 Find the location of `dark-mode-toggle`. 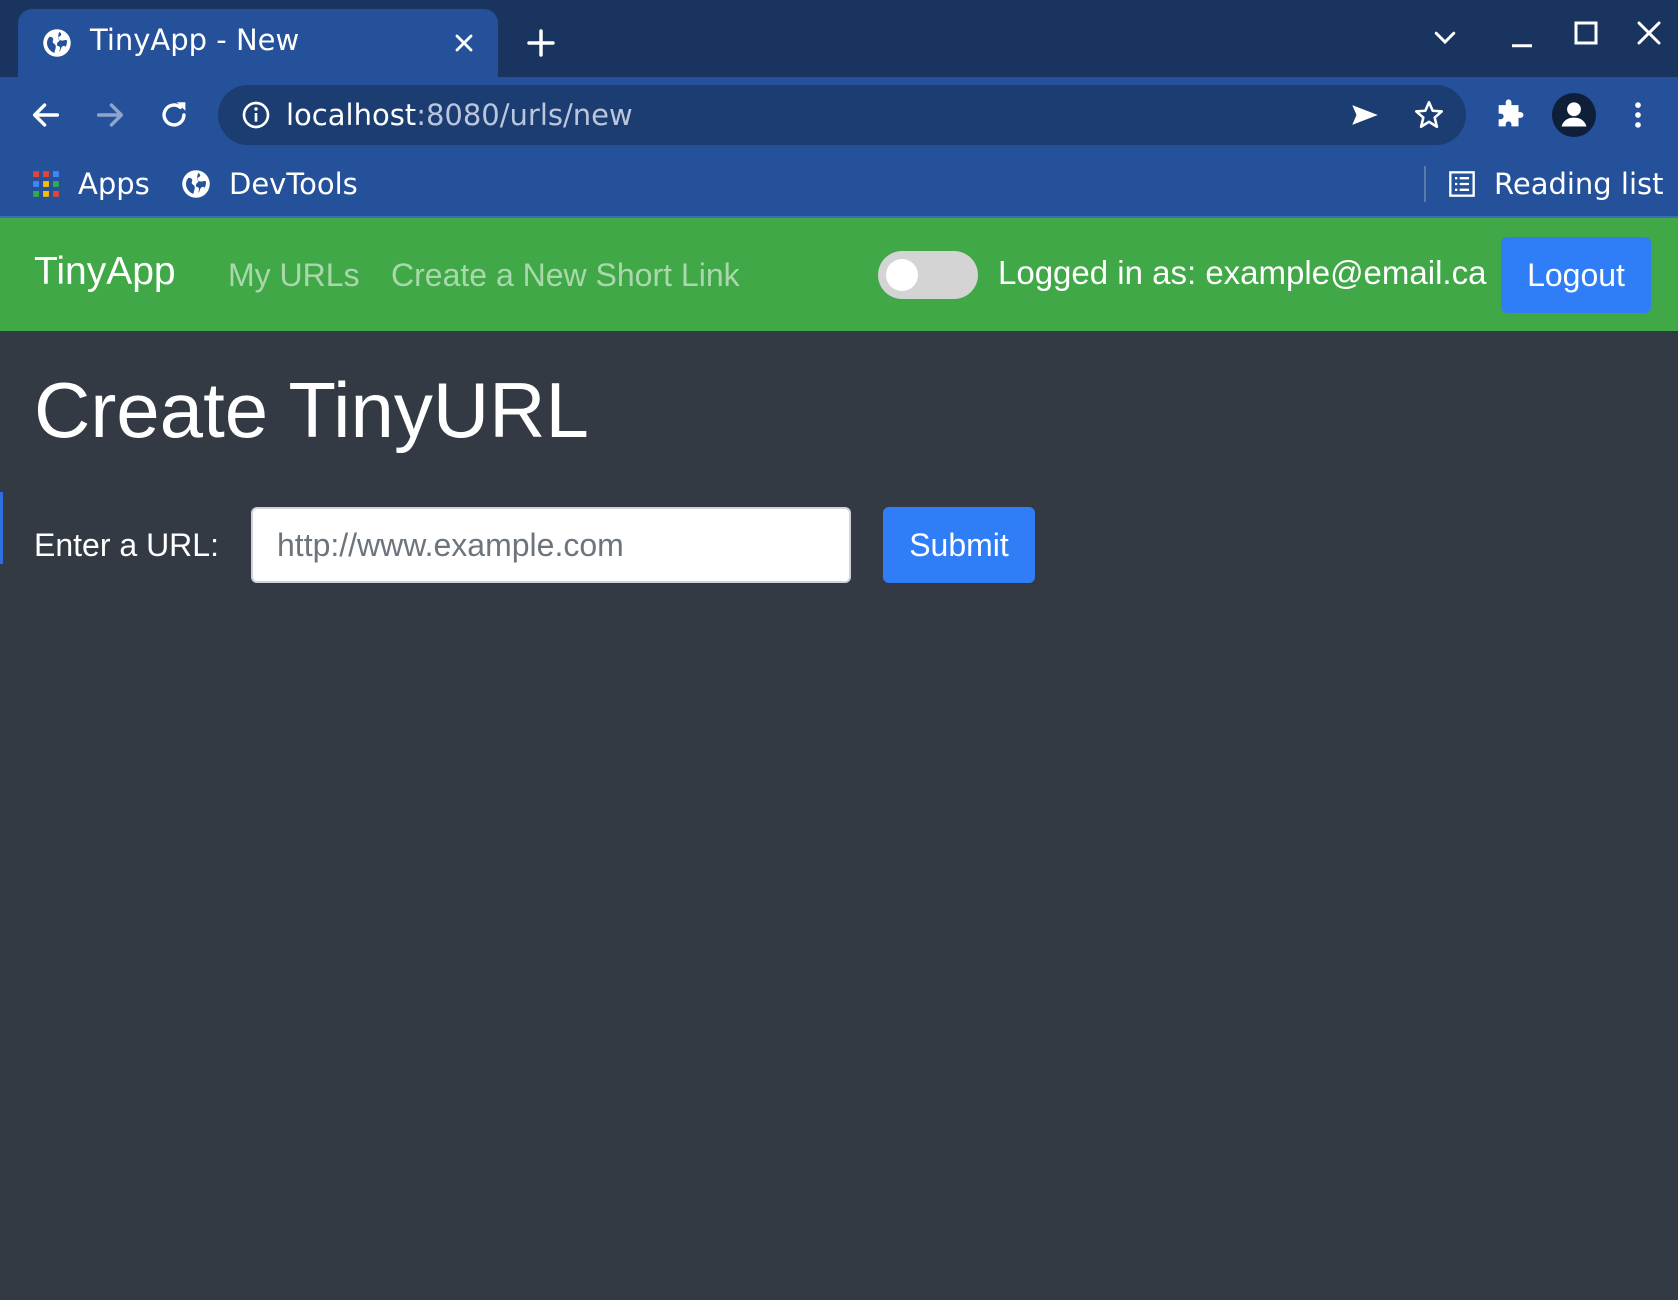

dark-mode-toggle is located at coordinates (928, 275).